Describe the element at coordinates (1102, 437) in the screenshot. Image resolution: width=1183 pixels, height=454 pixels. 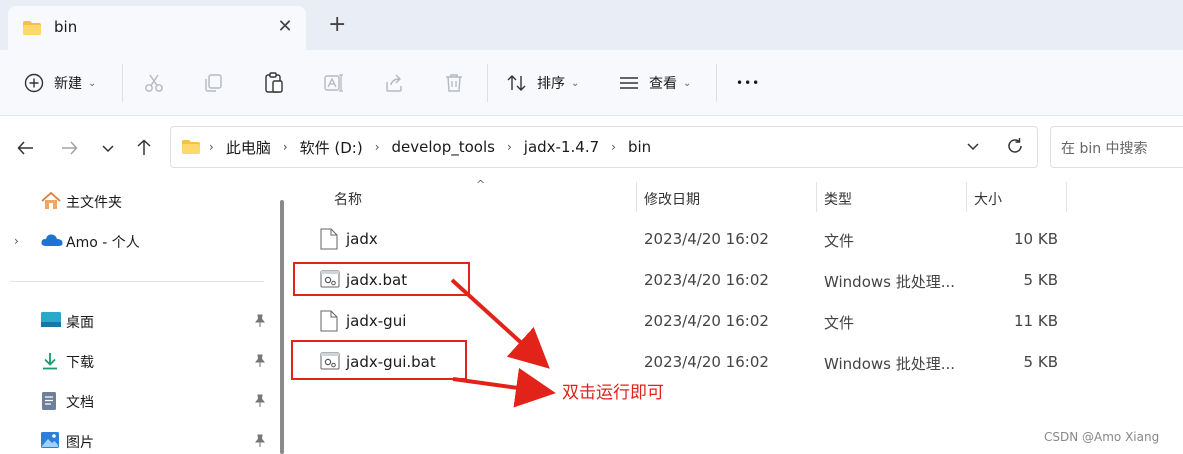
I see `watermark: CSDN @Amo Xiang` at that location.